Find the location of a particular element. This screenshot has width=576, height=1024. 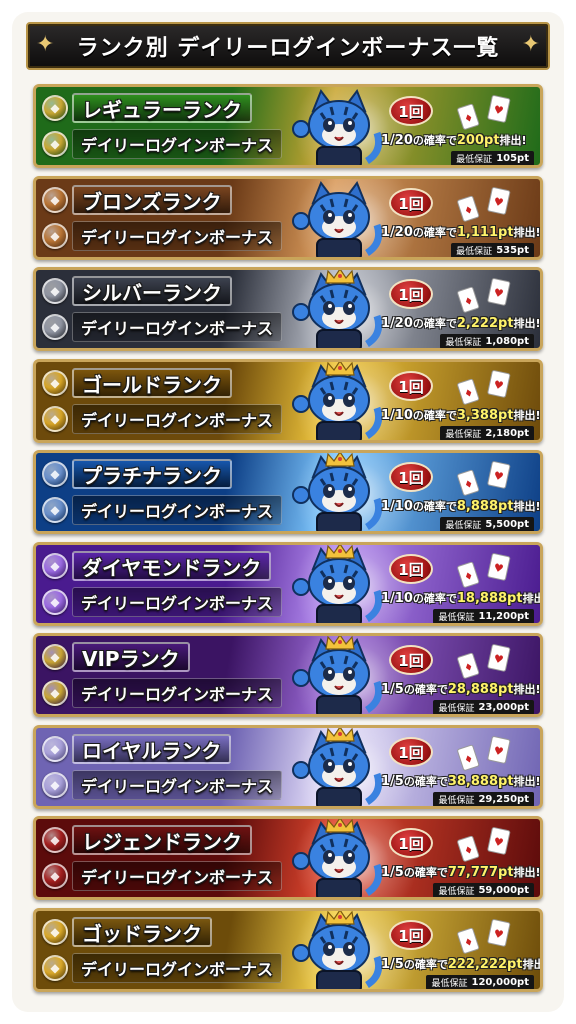

minimum-guarantee: 最低保証 59,000pt is located at coordinates (483, 890).